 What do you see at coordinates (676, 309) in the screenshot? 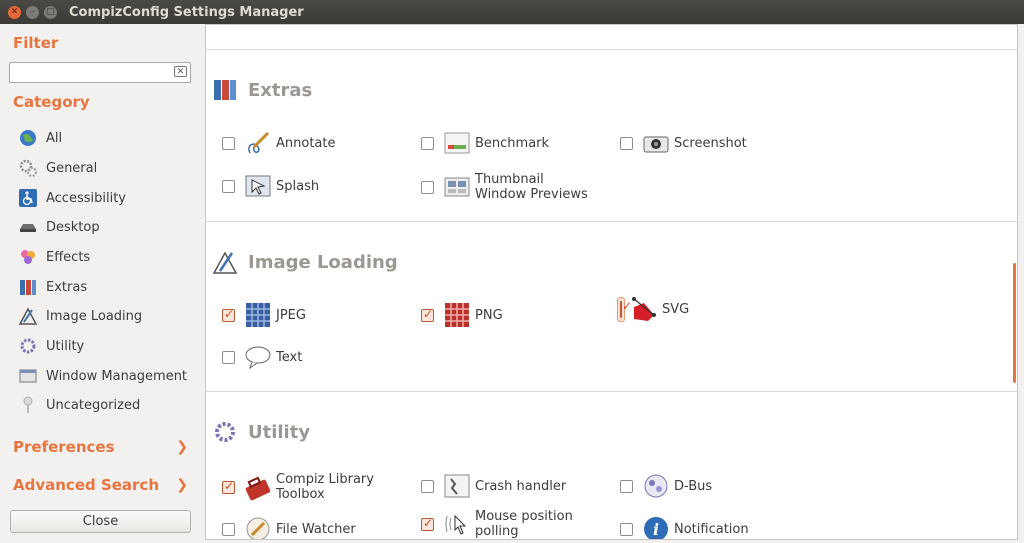
I see `plugin-label: SVG` at bounding box center [676, 309].